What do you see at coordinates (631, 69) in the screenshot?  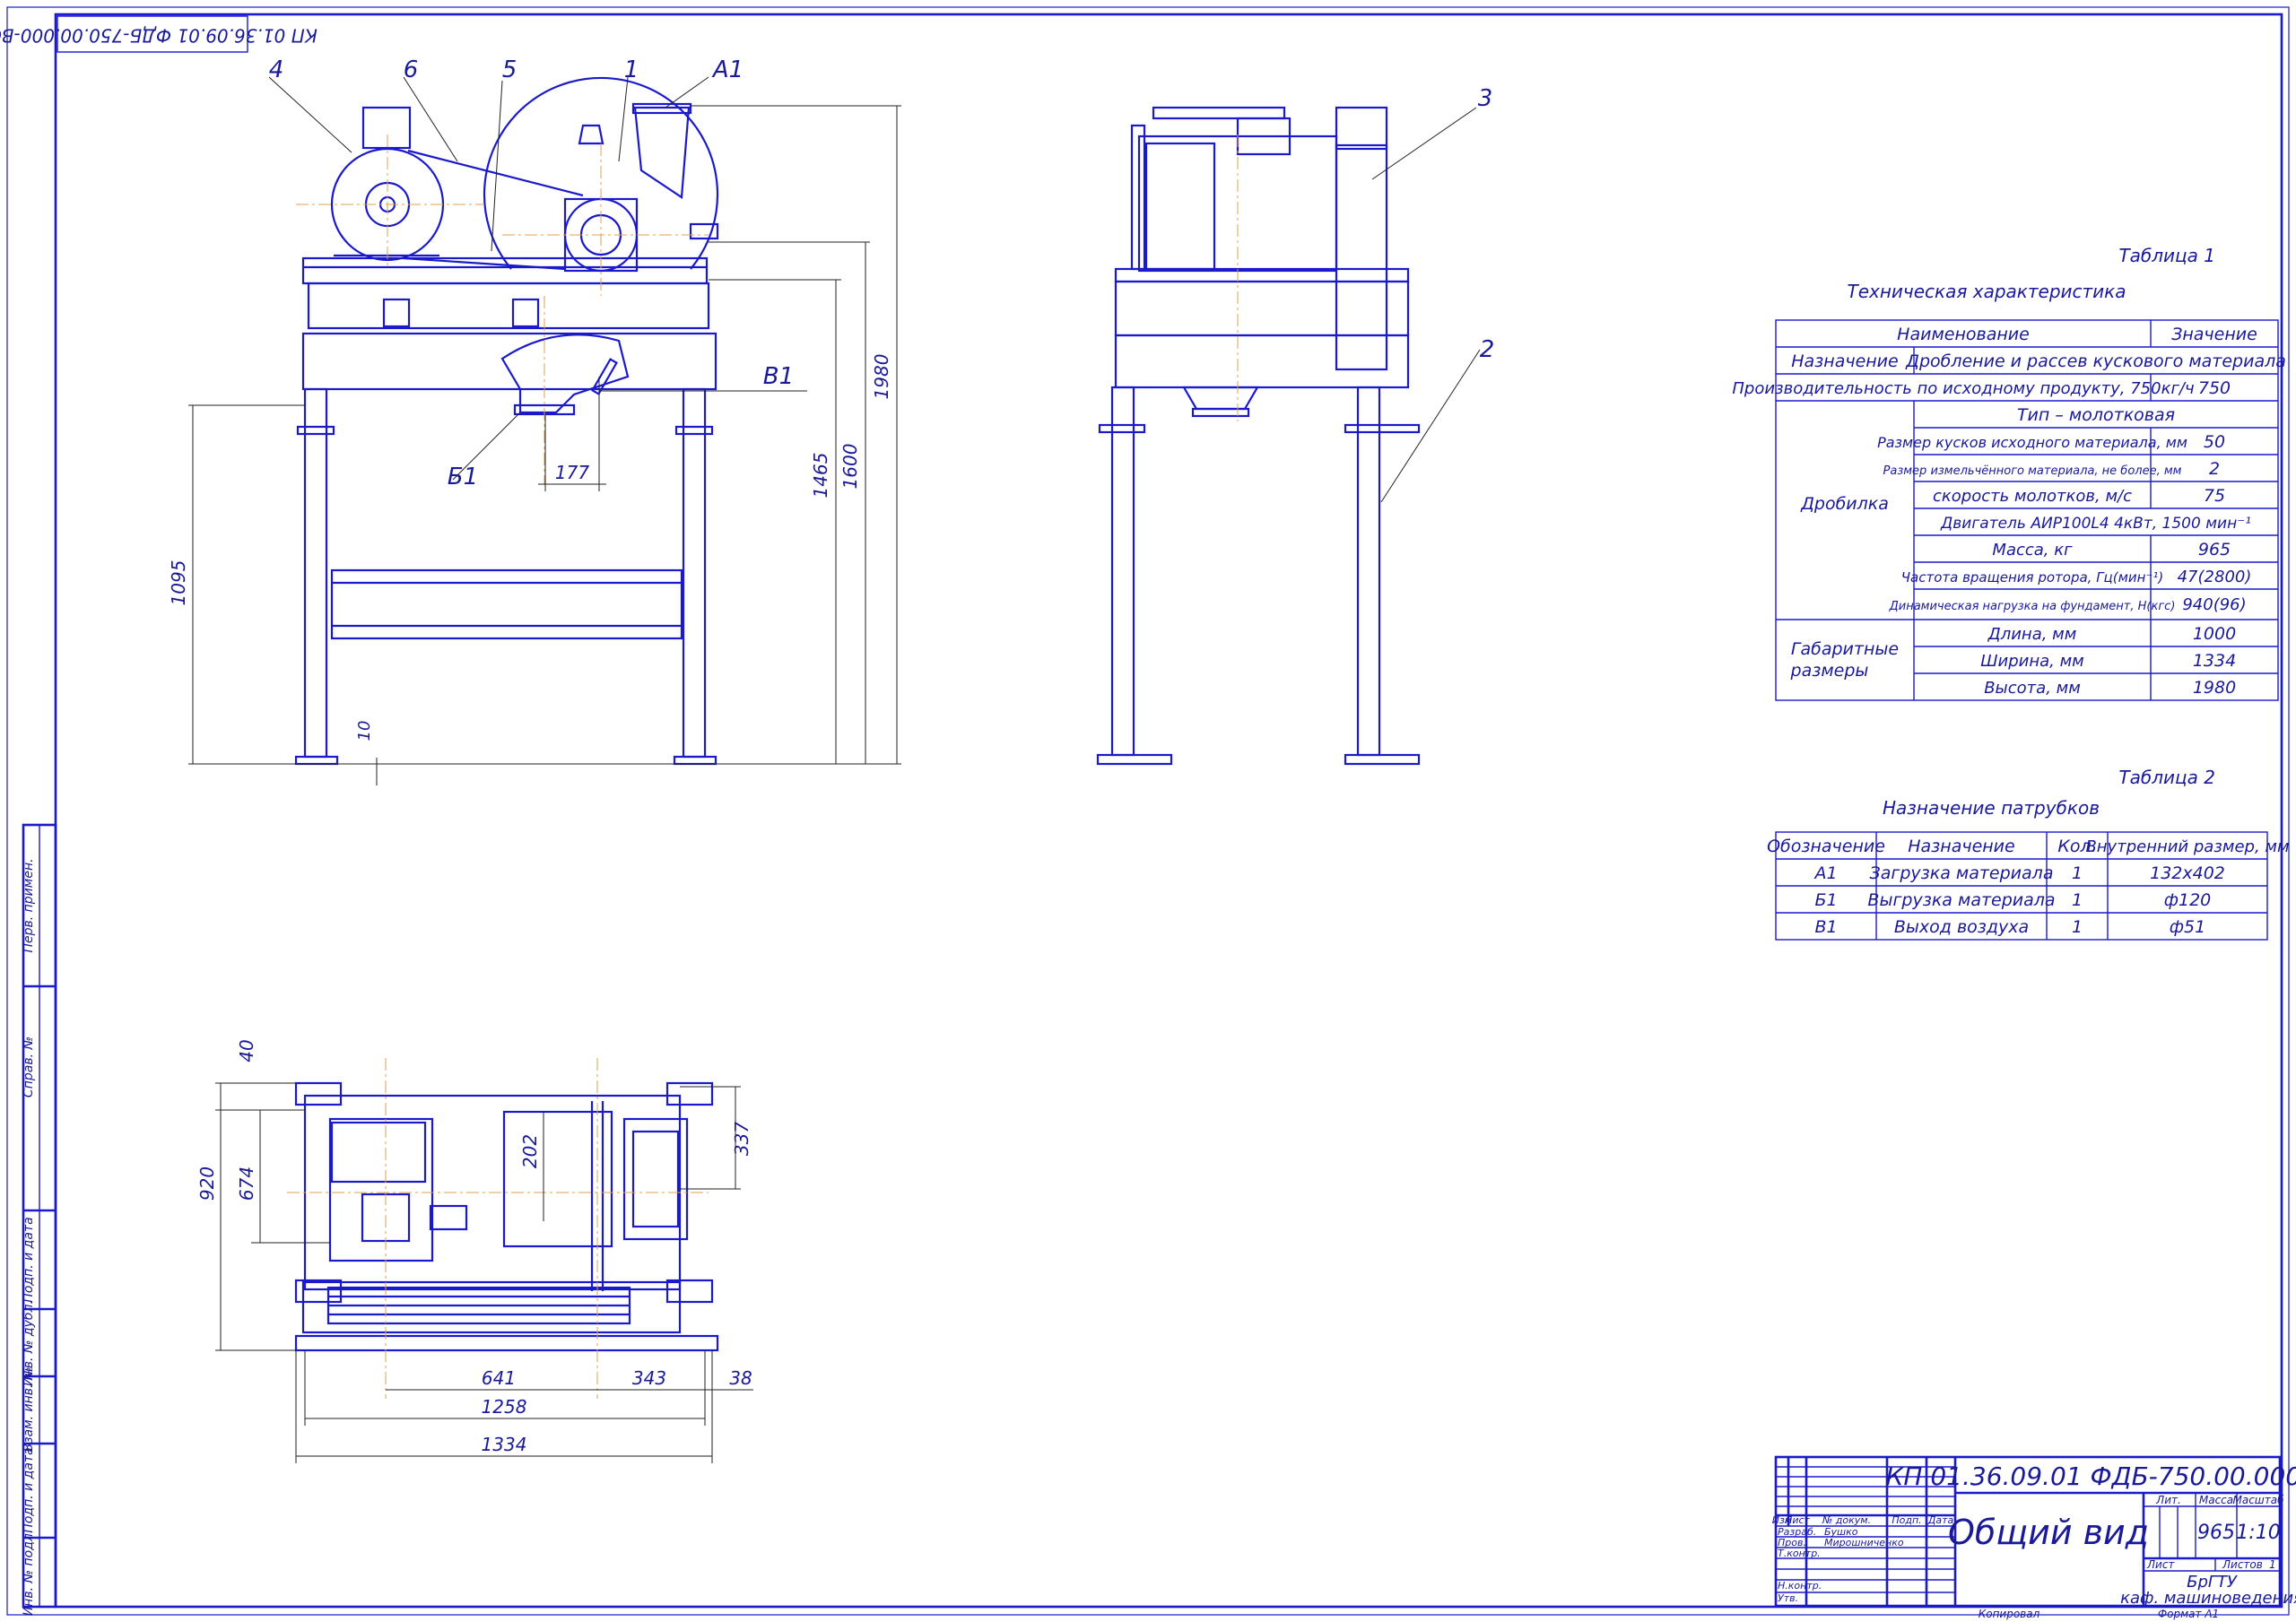 I see `callout-1: 1` at bounding box center [631, 69].